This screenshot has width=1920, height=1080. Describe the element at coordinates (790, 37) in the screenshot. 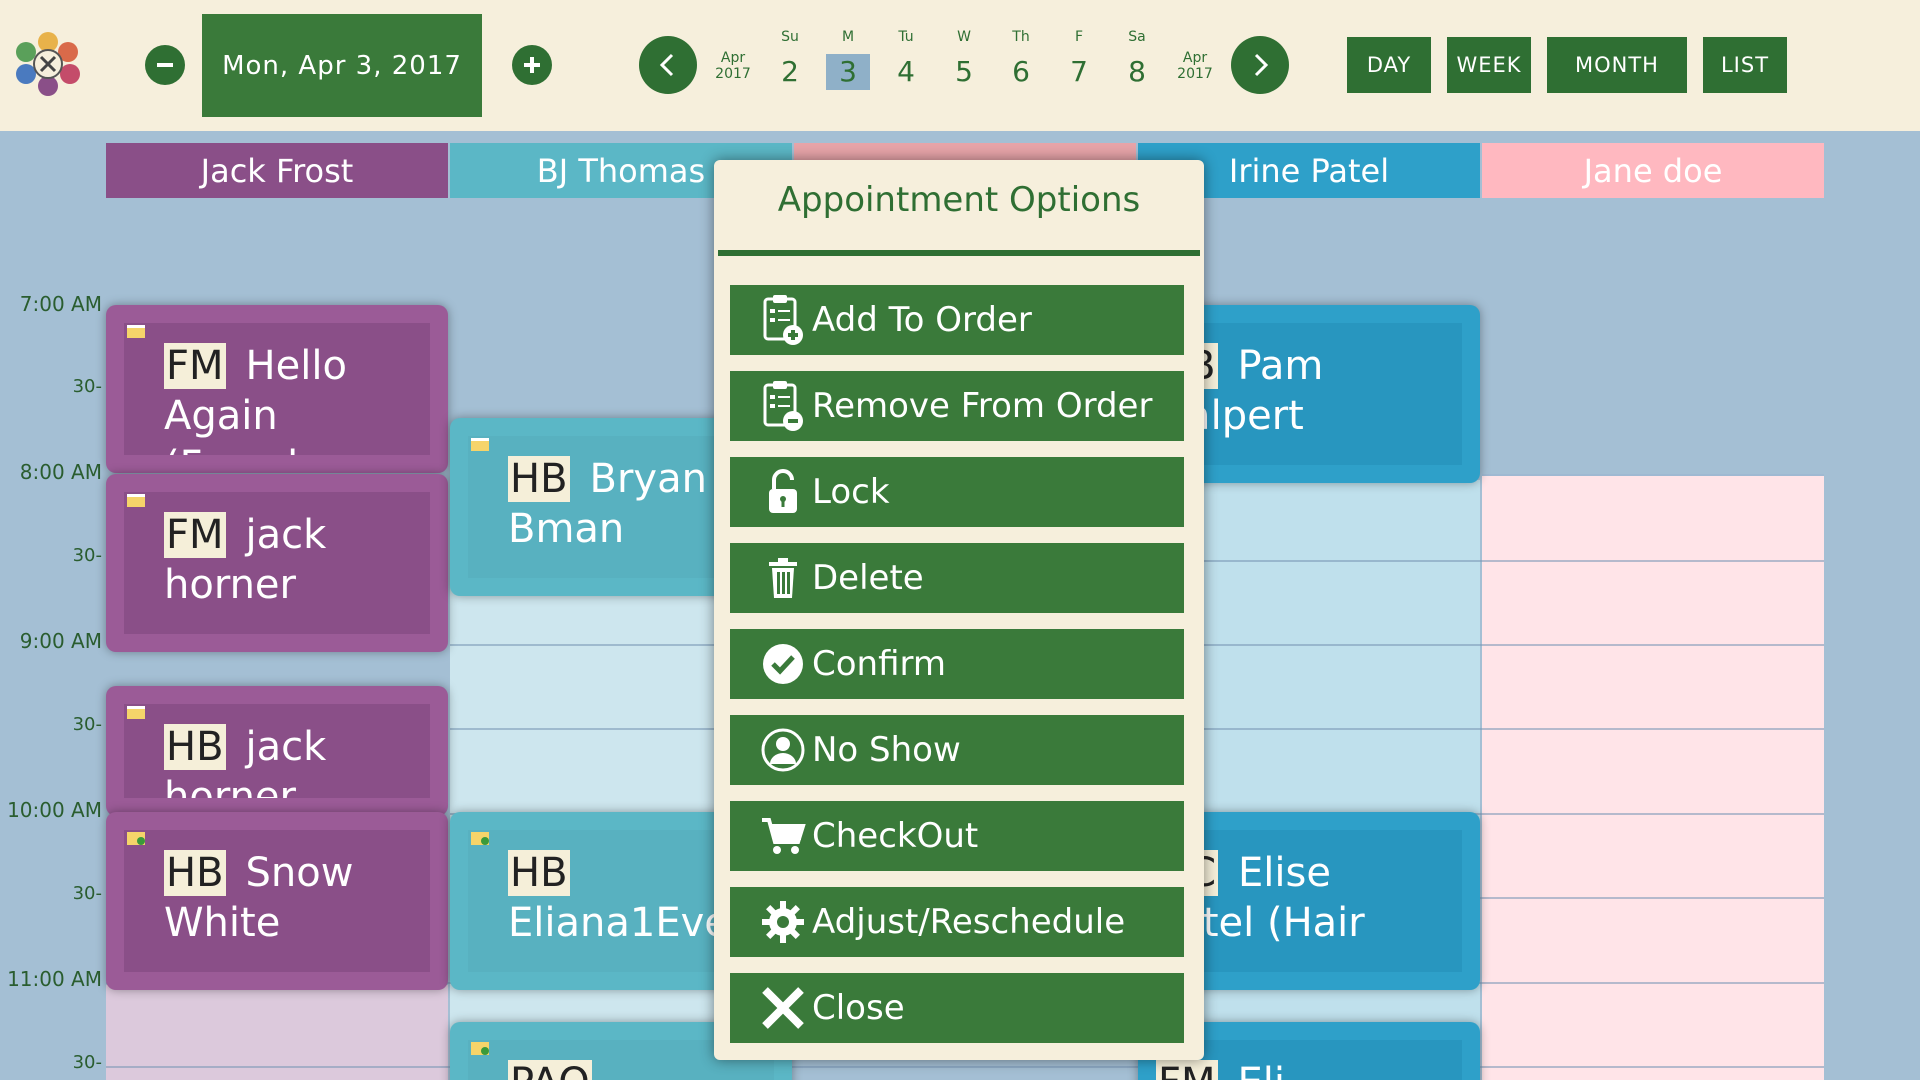

I see `day-of-week-label: Su` at that location.